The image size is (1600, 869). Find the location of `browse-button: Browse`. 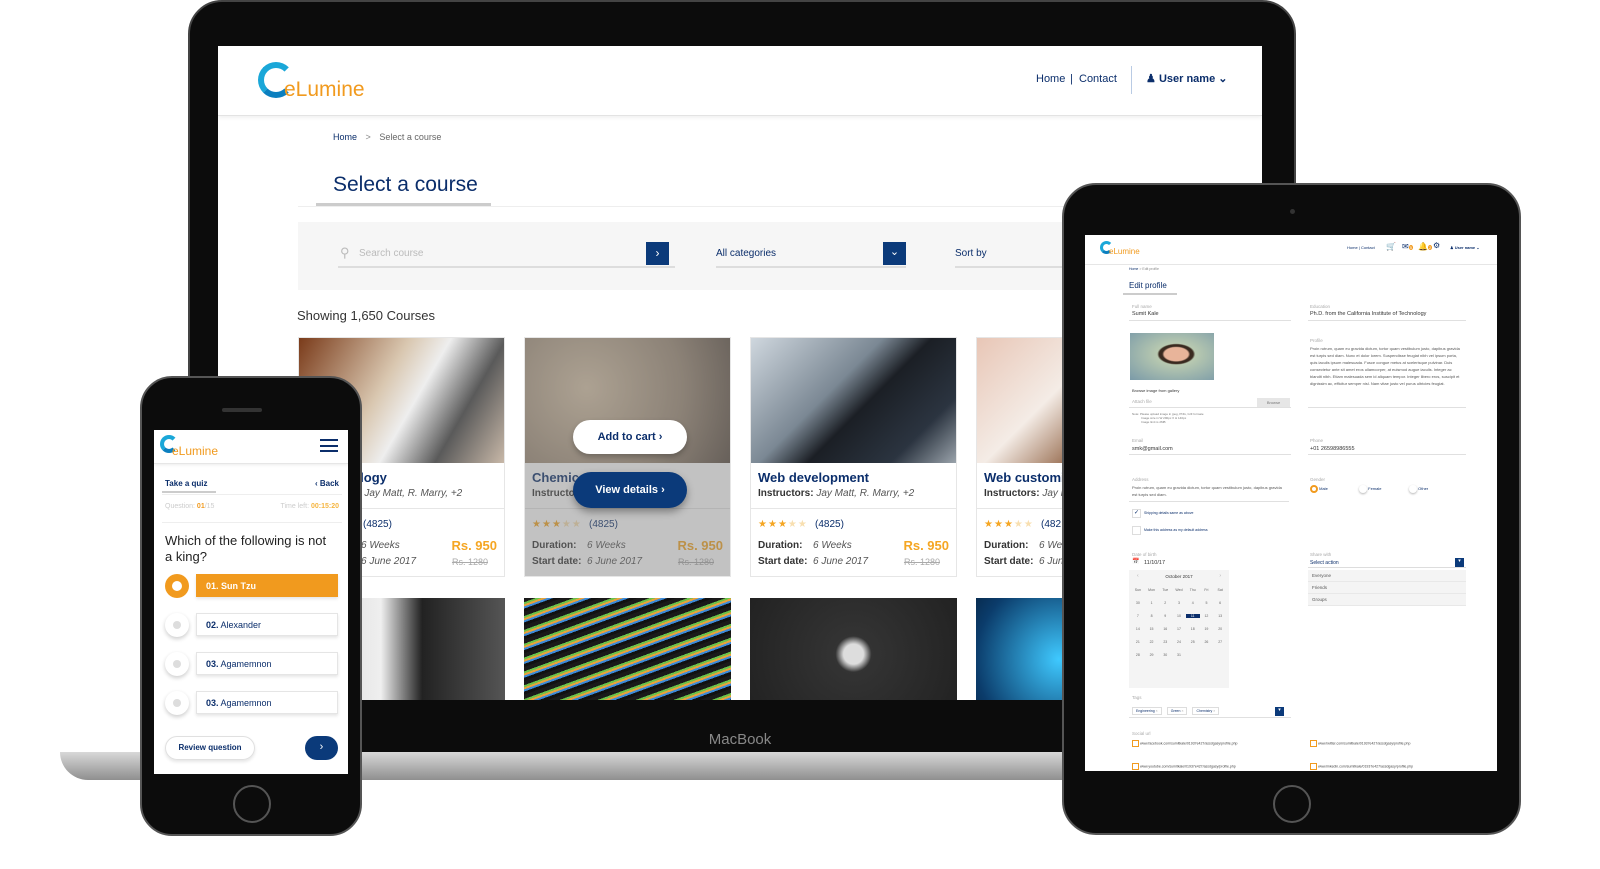

browse-button: Browse is located at coordinates (1273, 402).